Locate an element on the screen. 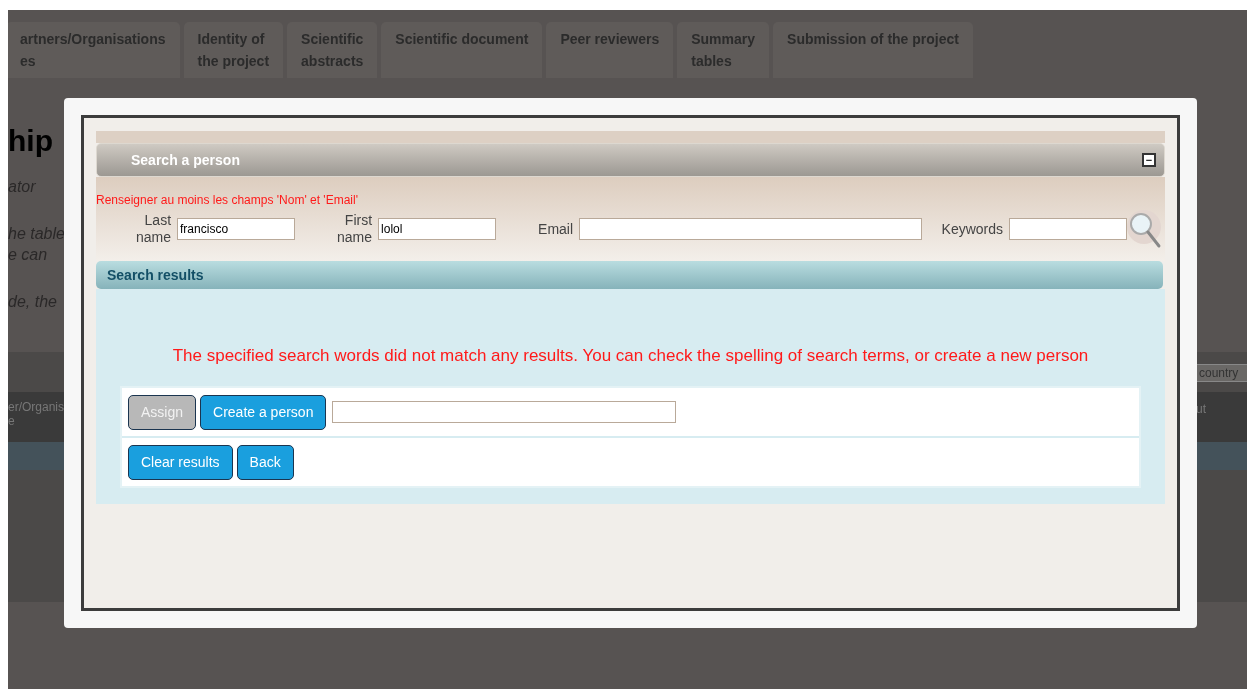  input-field: francisco is located at coordinates (236, 229).